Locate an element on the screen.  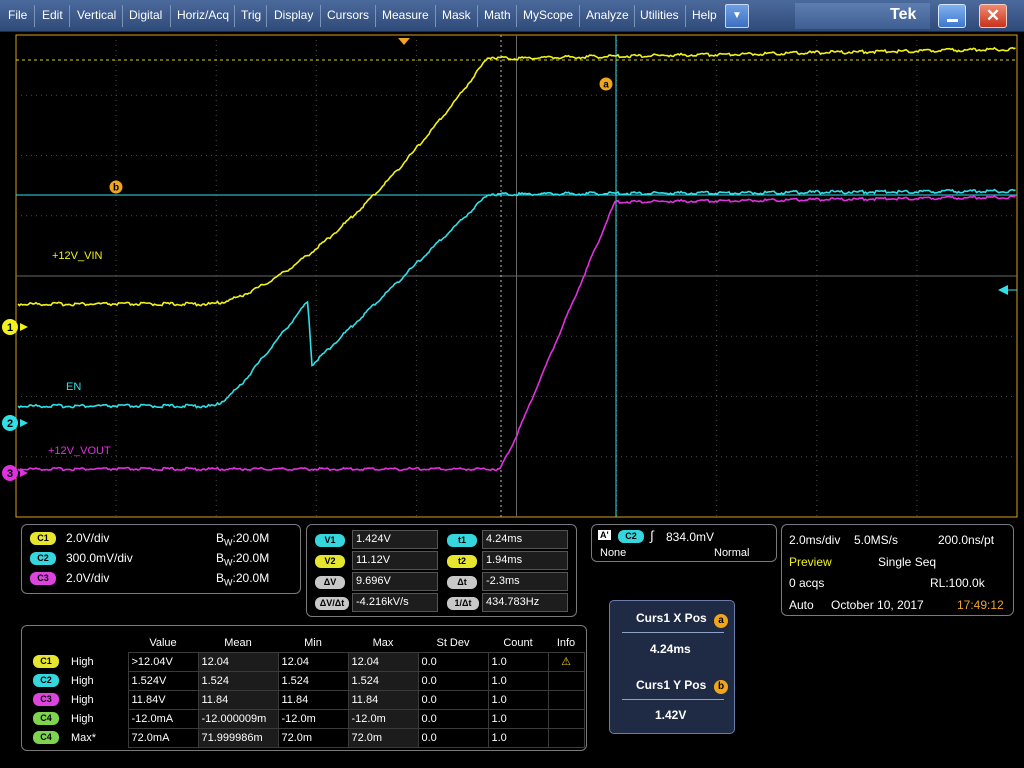
v2-value: 11.12V is located at coordinates (395, 560).